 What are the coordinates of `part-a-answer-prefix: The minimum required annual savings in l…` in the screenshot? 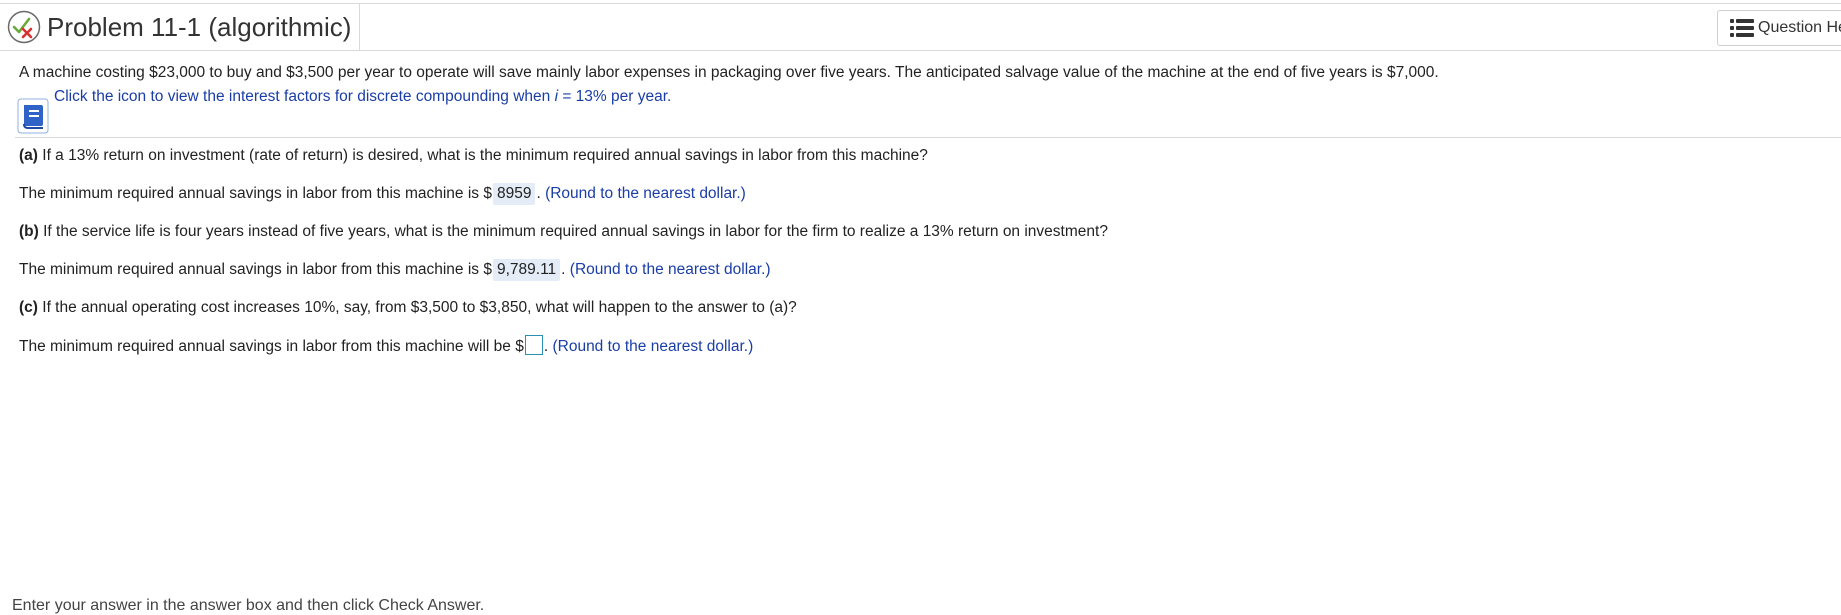 It's located at (255, 193).